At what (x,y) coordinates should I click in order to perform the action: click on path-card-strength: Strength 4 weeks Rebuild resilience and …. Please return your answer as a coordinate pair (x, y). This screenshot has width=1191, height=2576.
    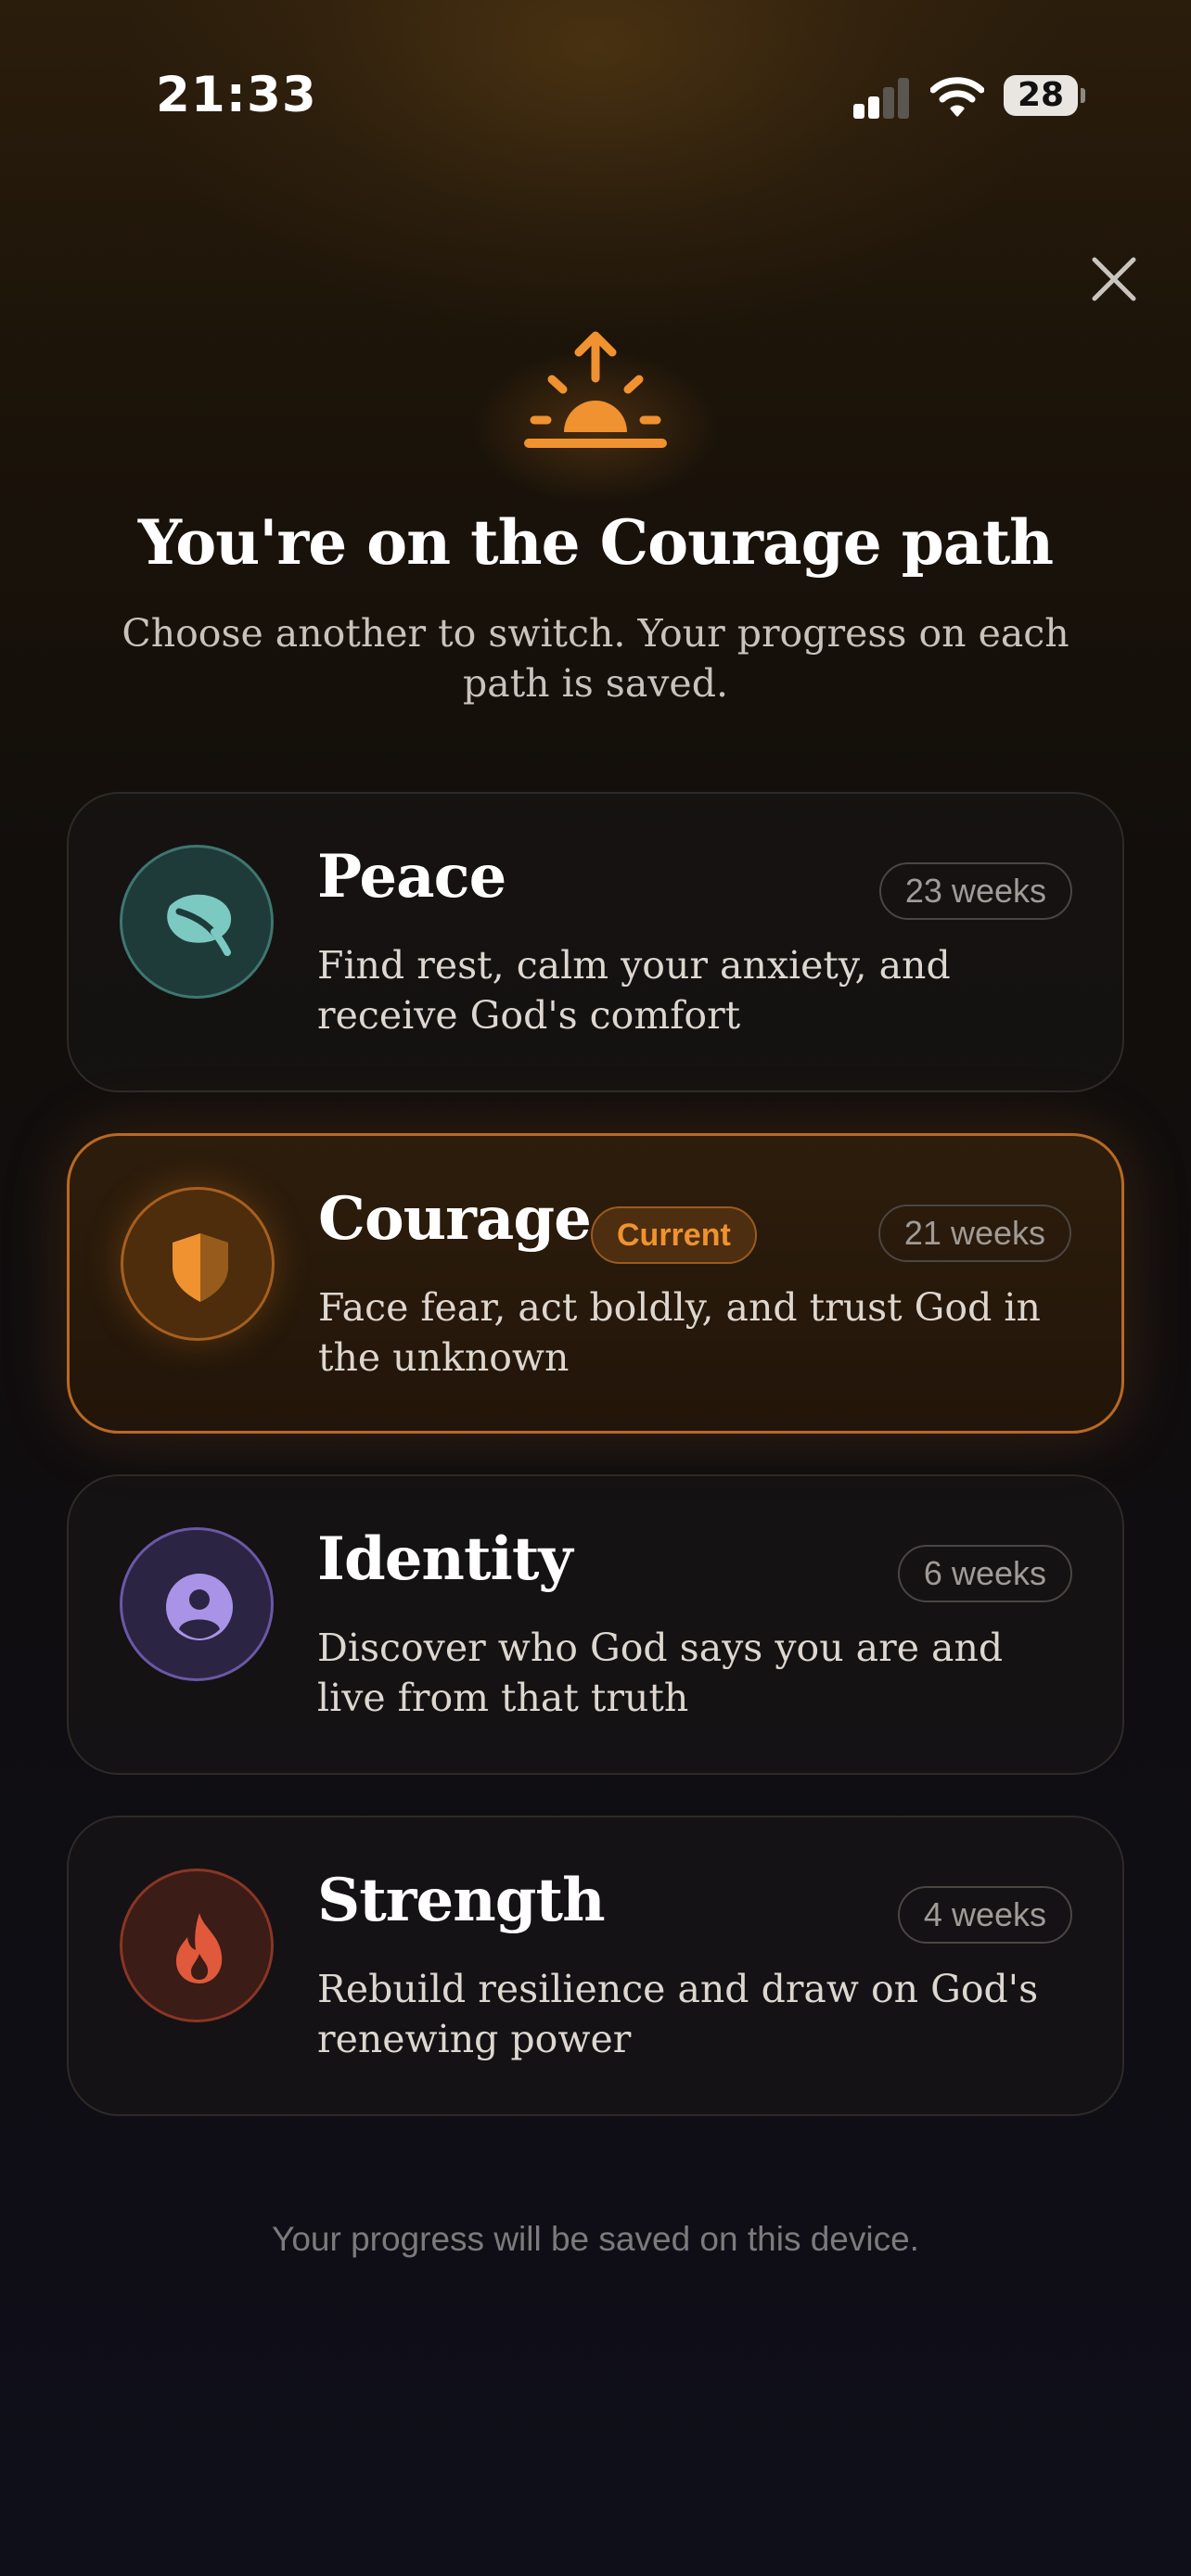
    Looking at the image, I should click on (595, 1966).